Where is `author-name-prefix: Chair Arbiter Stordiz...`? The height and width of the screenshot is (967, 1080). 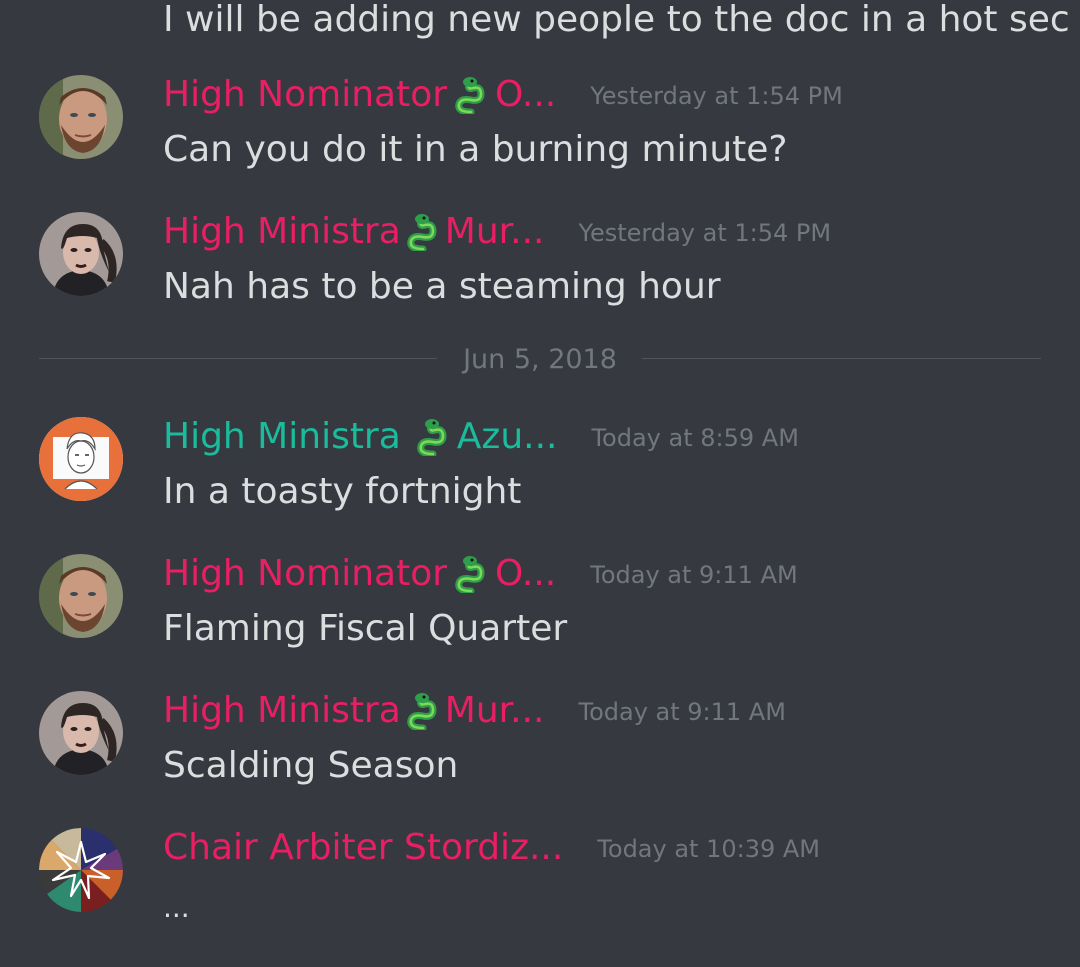
author-name-prefix: Chair Arbiter Stordiz... is located at coordinates (363, 847).